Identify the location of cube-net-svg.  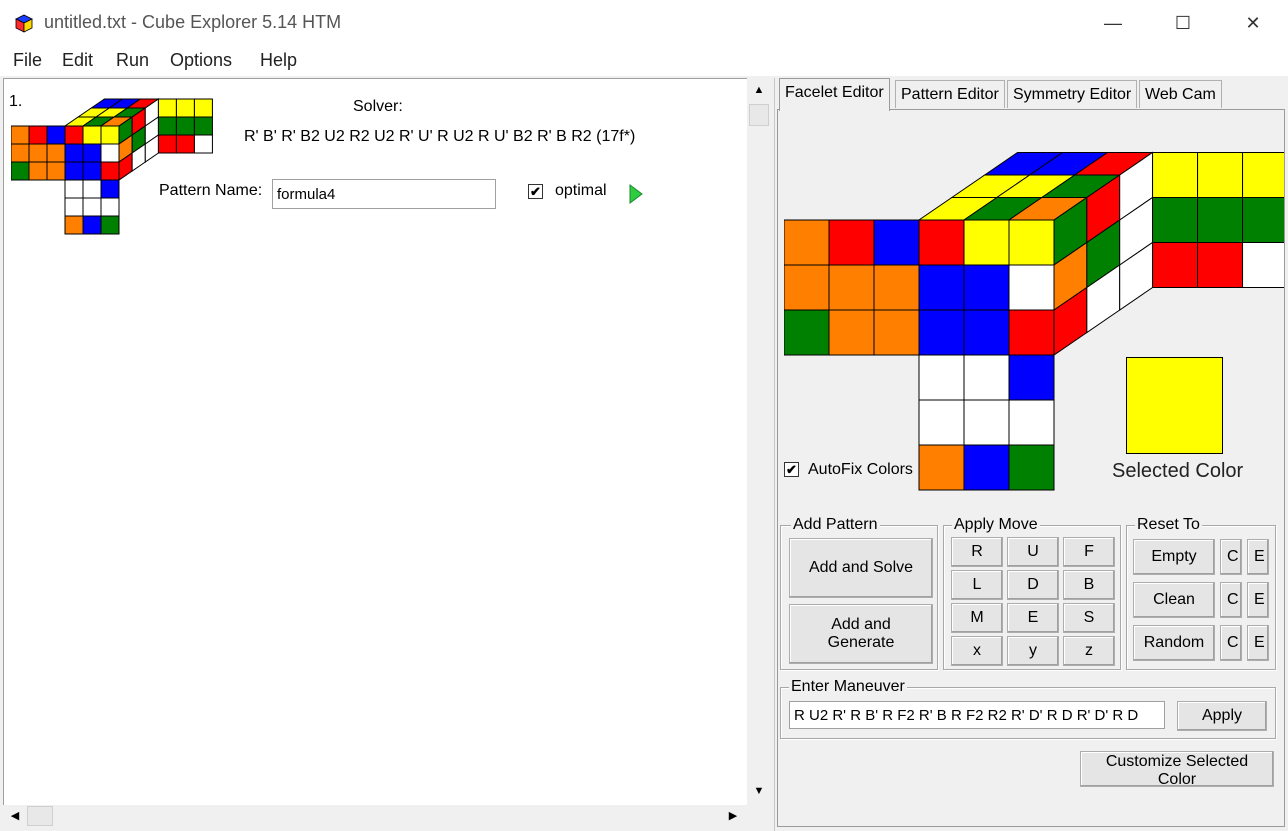
(113, 165).